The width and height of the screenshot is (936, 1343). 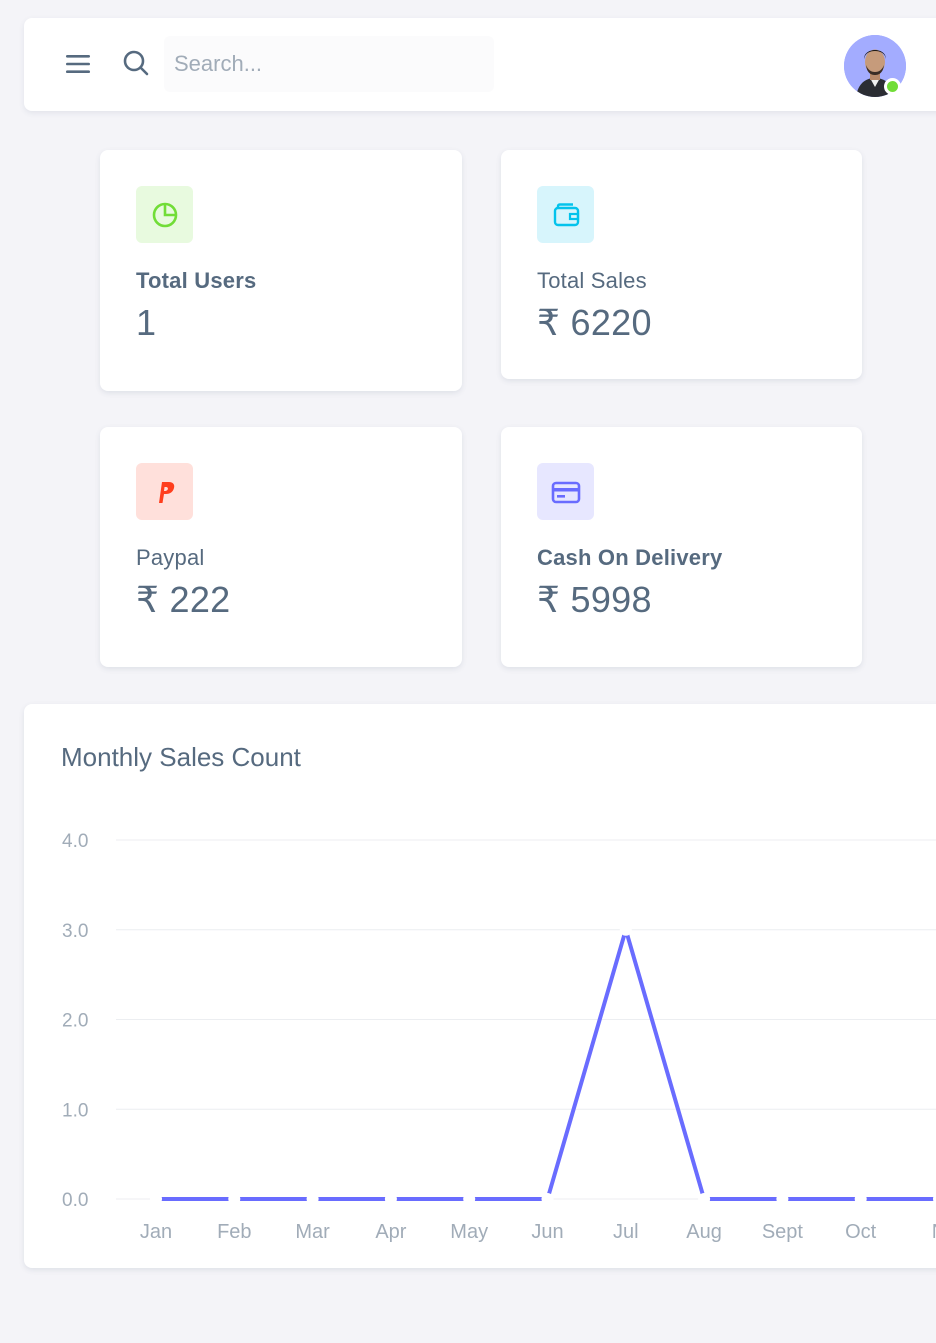 I want to click on stat-label: Cash On Delivery, so click(x=630, y=557).